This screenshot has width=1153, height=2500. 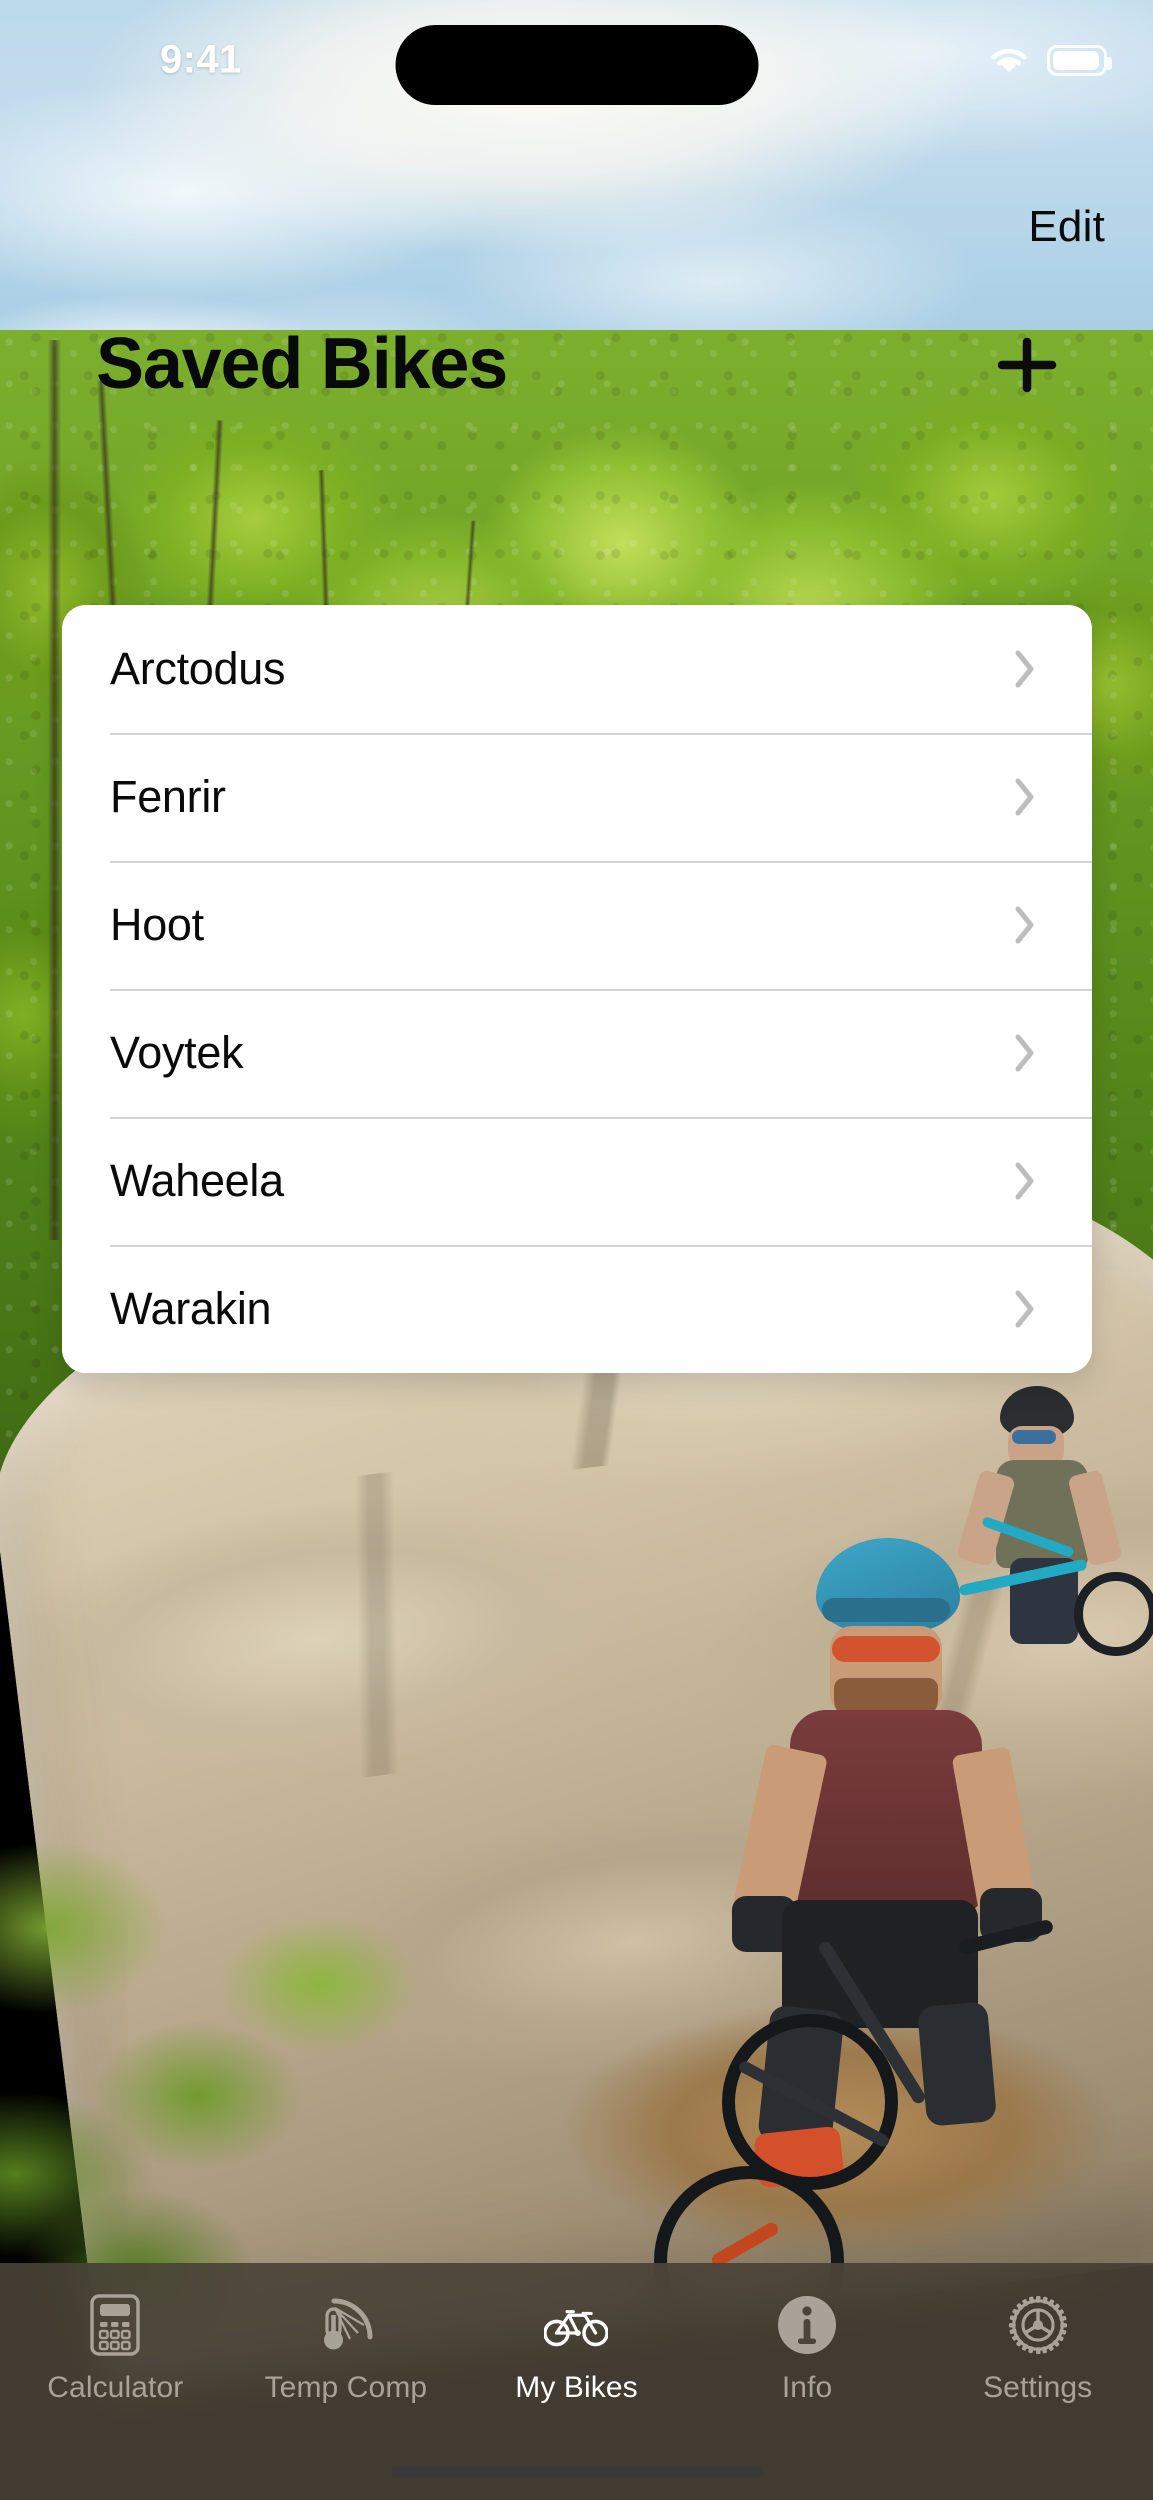 I want to click on list-item: Warakin, so click(x=577, y=1309).